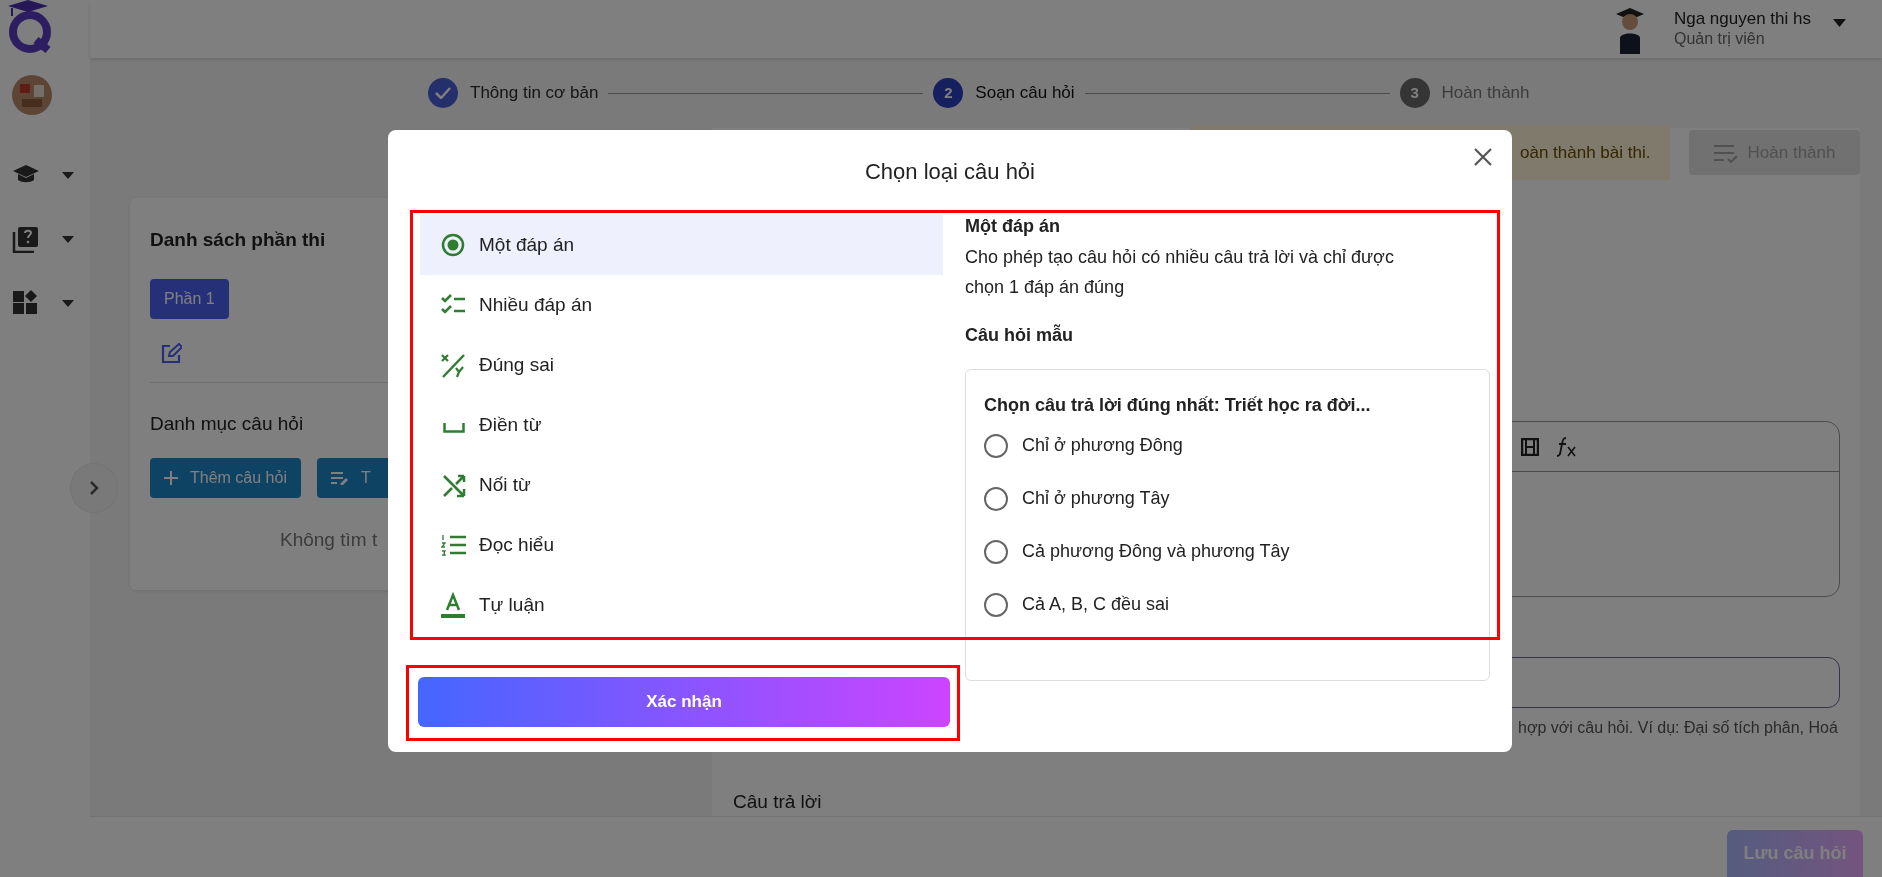 The image size is (1882, 877). Describe the element at coordinates (1678, 727) in the screenshot. I see `hint-text: hợp với câu hỏi. Ví dụ: Đại số tích phân, Hoá` at that location.